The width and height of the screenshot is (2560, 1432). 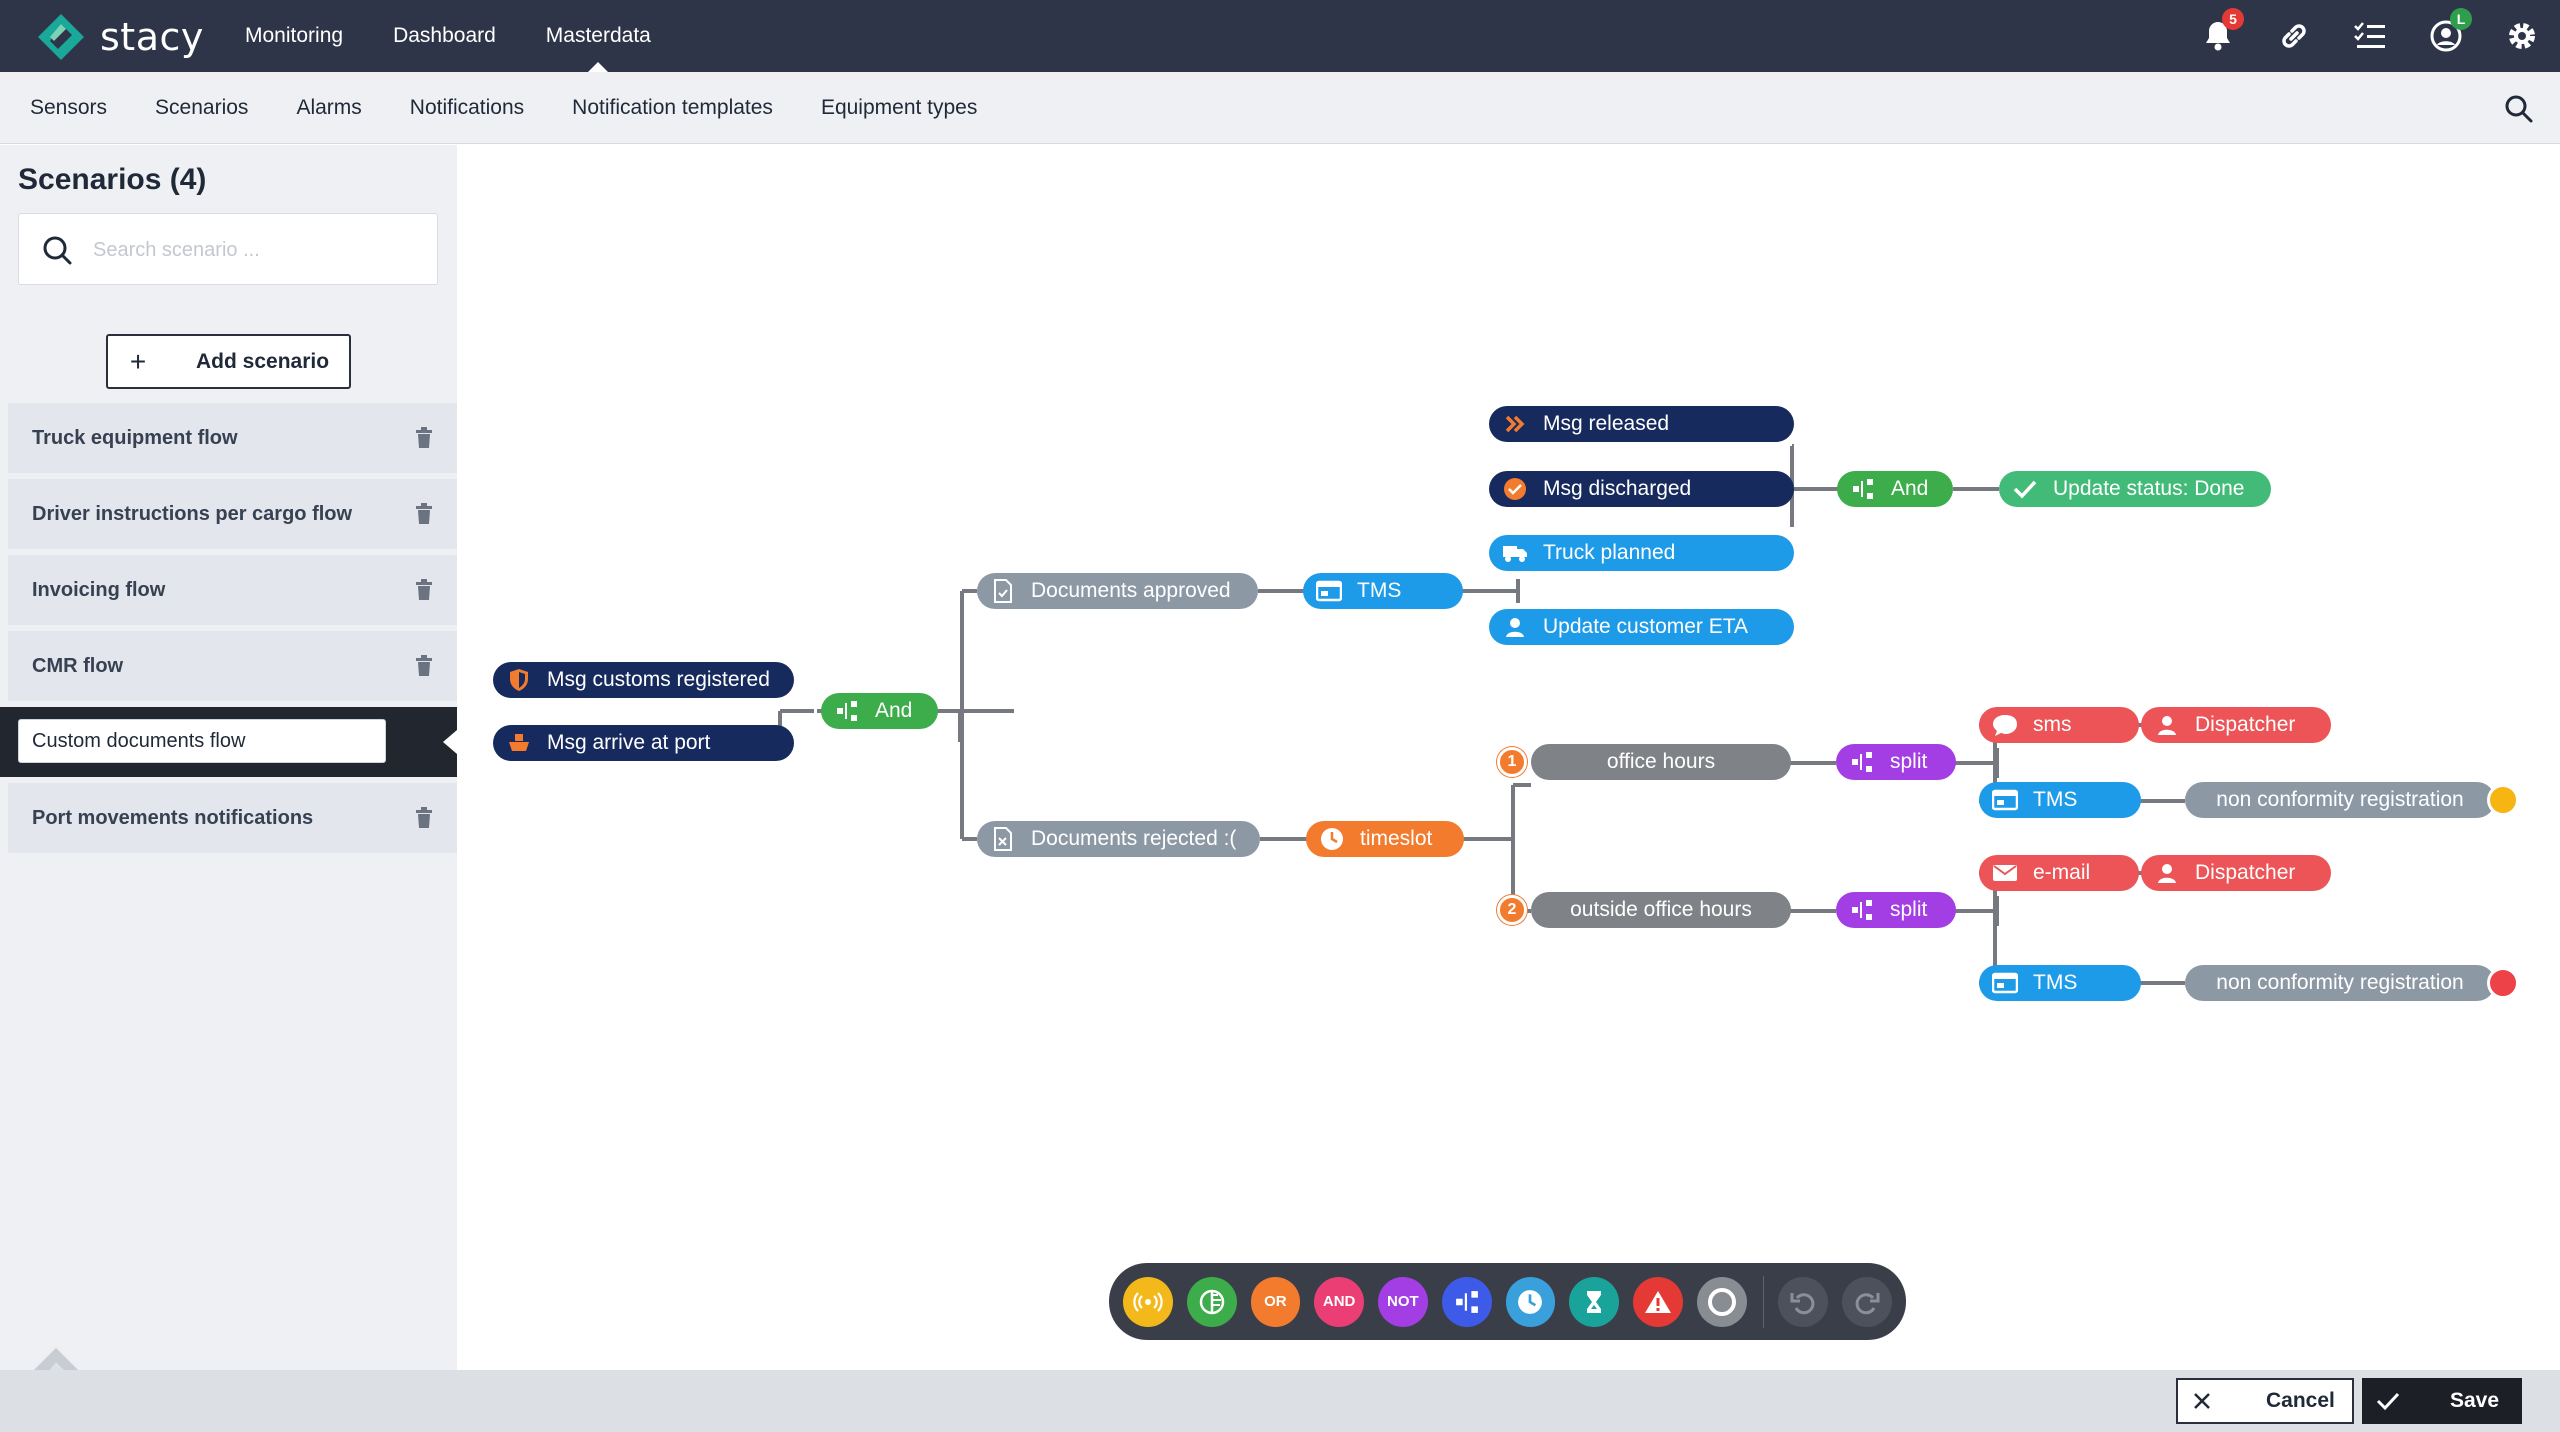 I want to click on notification-count-badge: 5, so click(x=2233, y=19).